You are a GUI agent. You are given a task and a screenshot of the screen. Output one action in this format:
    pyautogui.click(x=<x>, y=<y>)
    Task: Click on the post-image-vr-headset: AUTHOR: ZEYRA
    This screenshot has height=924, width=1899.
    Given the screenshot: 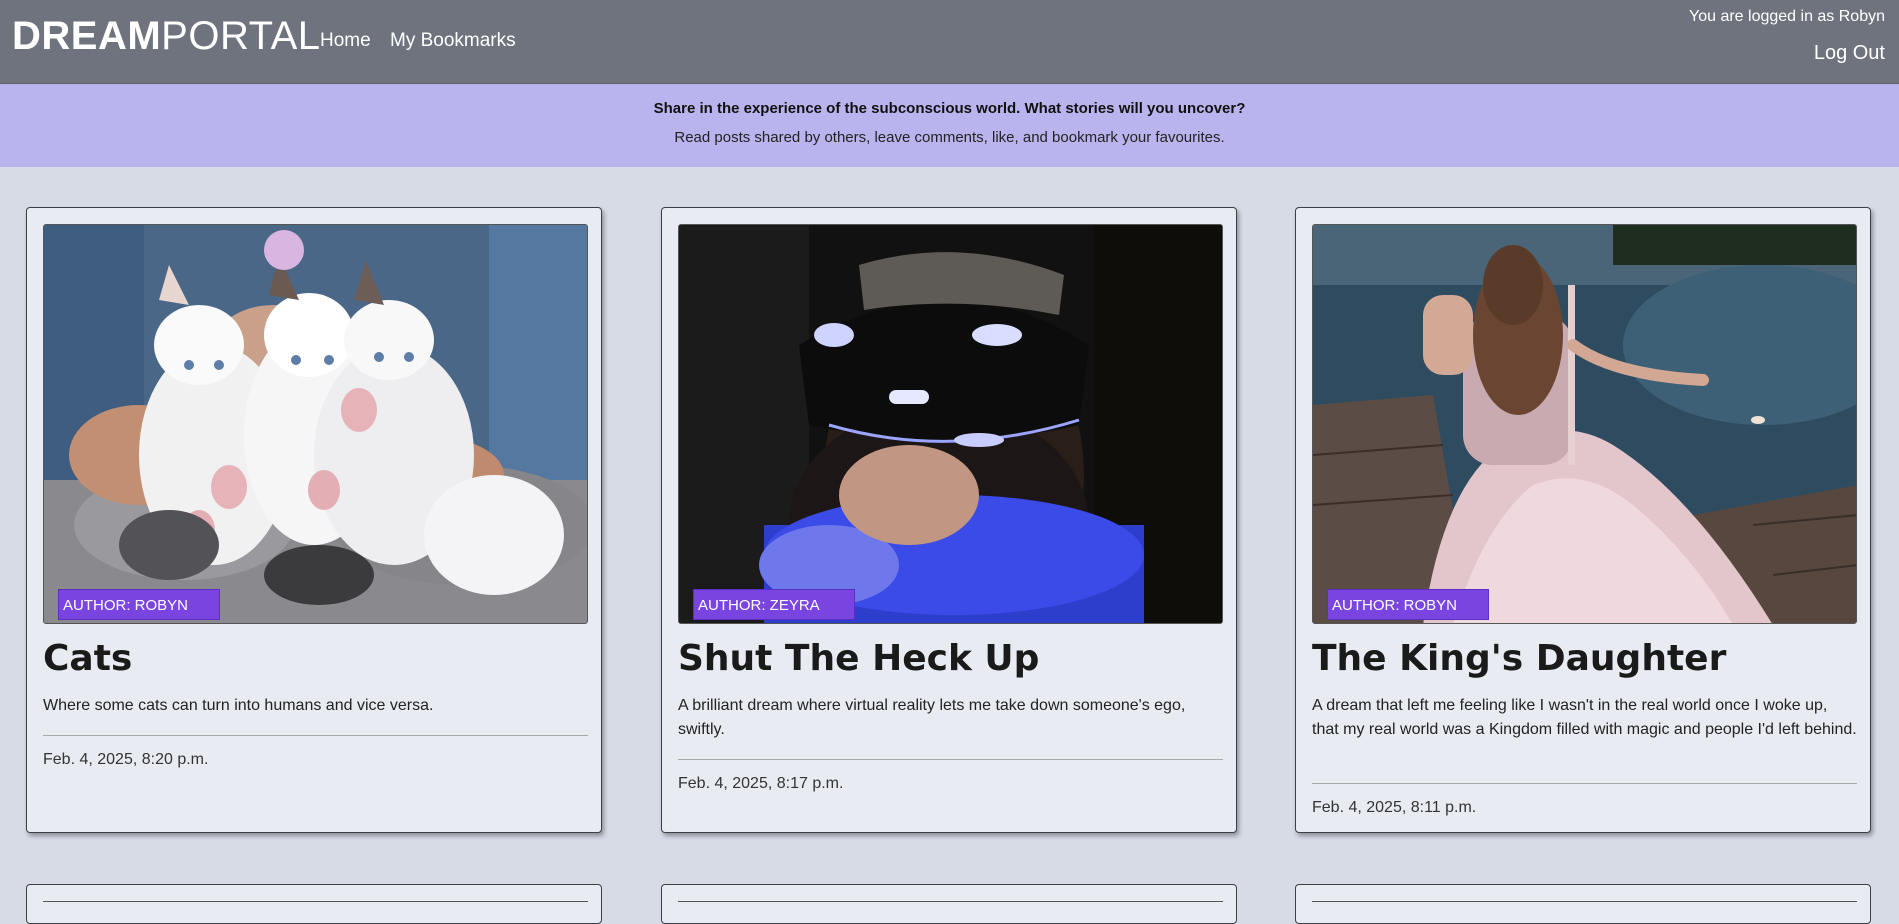 What is the action you would take?
    pyautogui.click(x=950, y=424)
    